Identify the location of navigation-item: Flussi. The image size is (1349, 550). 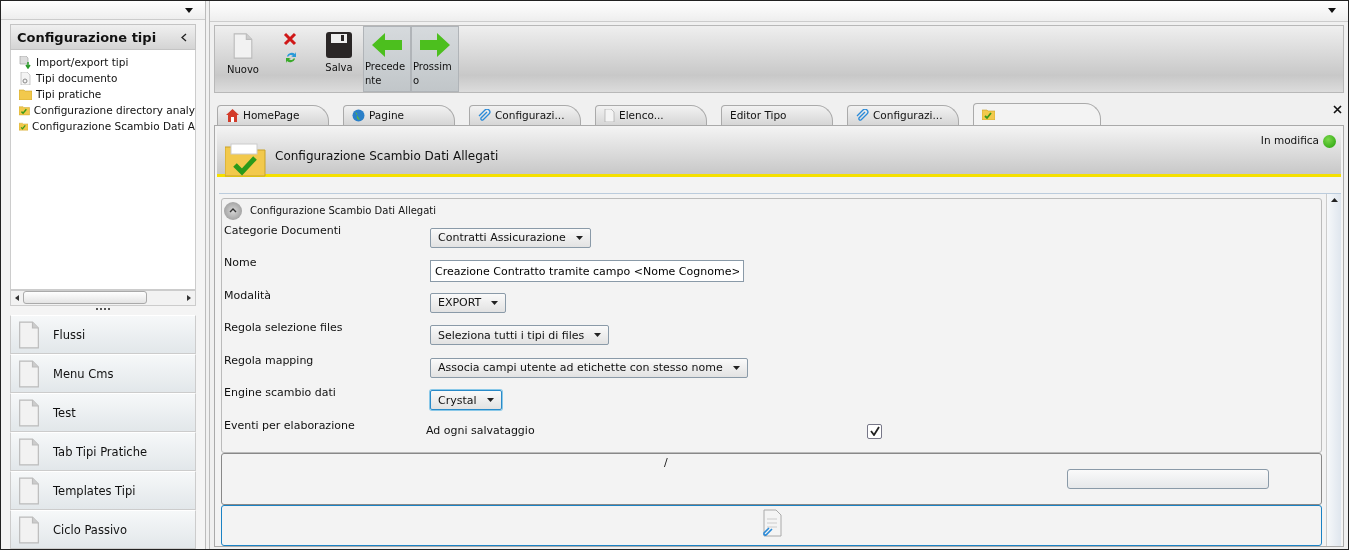
(103, 334).